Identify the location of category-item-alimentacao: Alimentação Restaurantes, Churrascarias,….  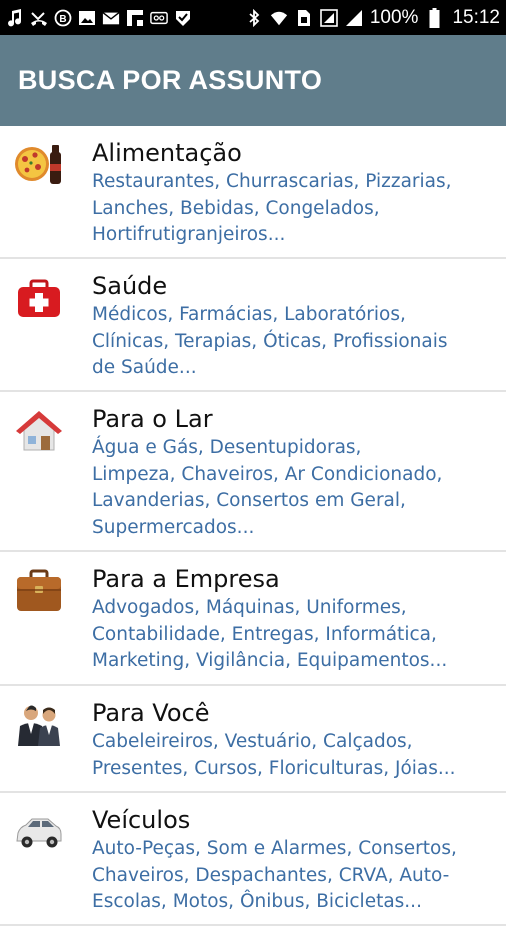
(253, 192).